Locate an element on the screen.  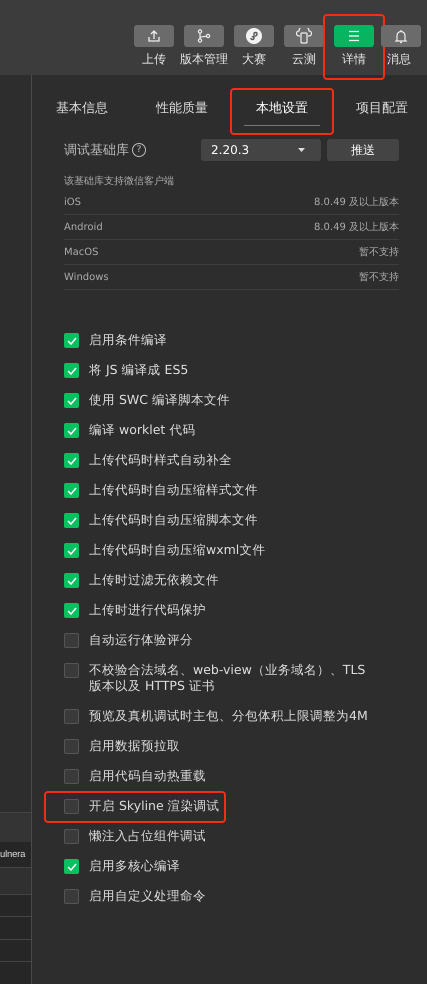
version-dropdown: 2.20.3 is located at coordinates (261, 150).